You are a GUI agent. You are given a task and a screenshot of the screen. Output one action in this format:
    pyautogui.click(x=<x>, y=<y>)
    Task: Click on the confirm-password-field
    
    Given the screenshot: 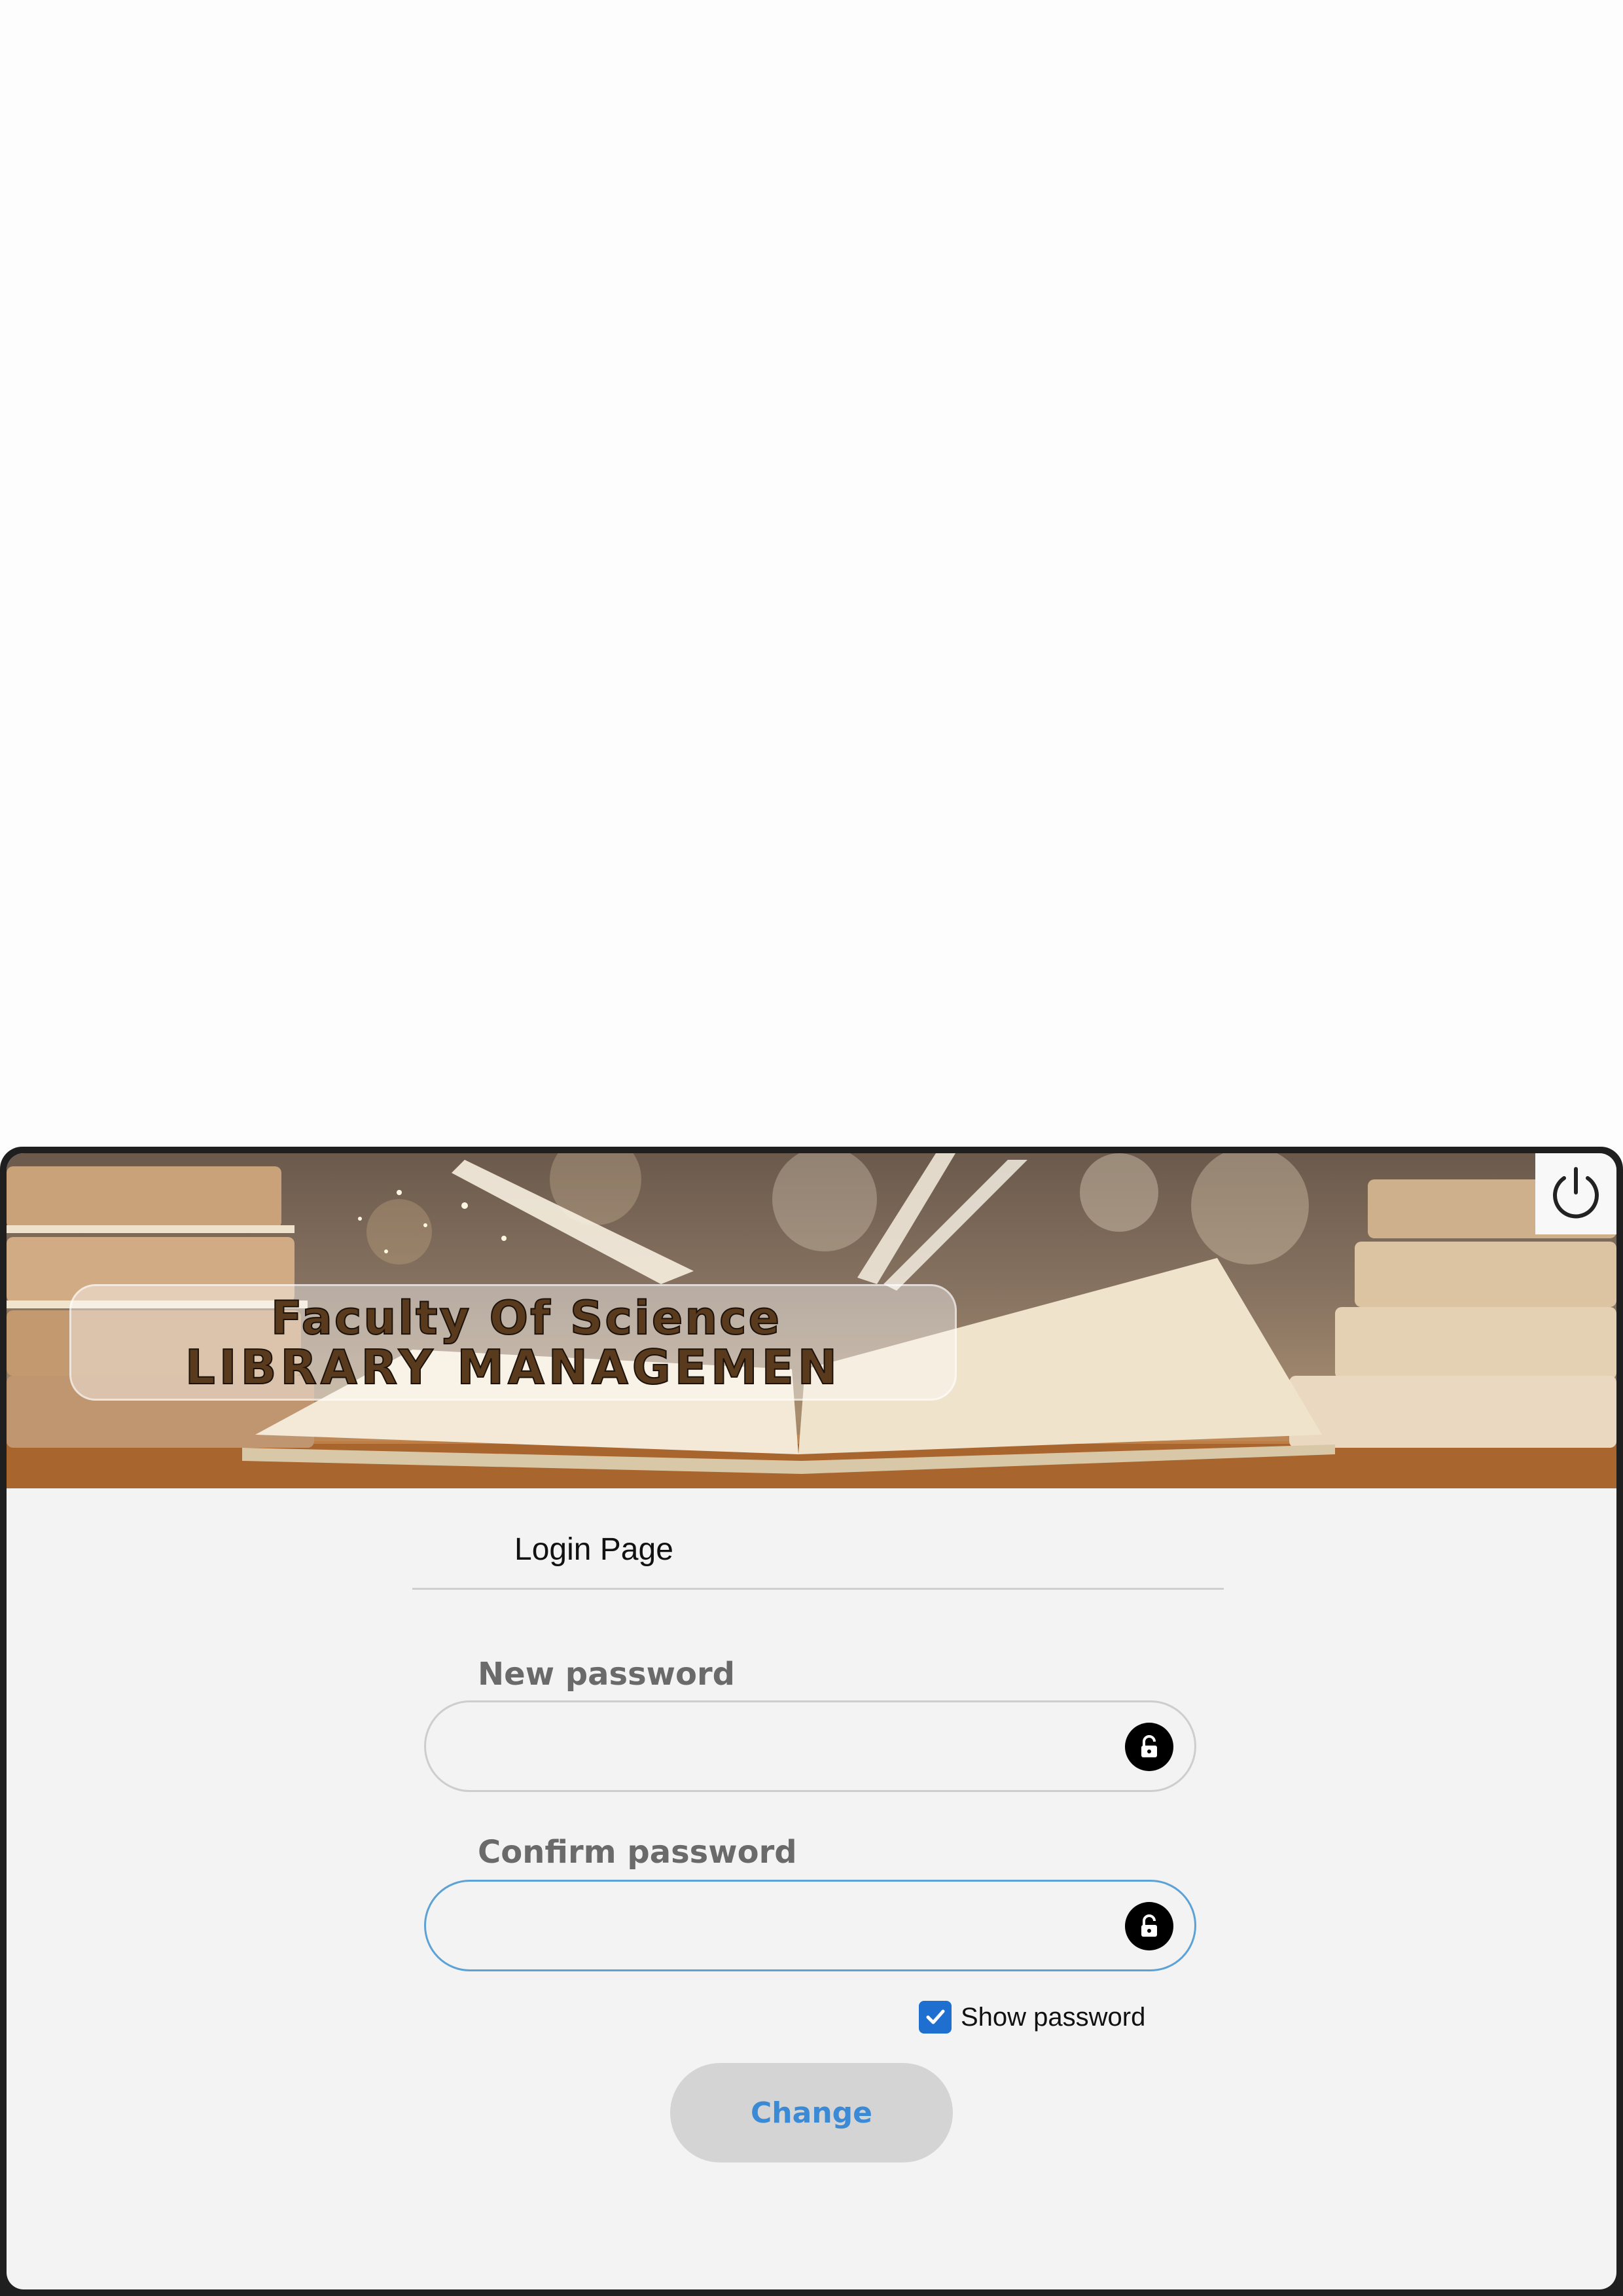 What is the action you would take?
    pyautogui.click(x=810, y=1925)
    